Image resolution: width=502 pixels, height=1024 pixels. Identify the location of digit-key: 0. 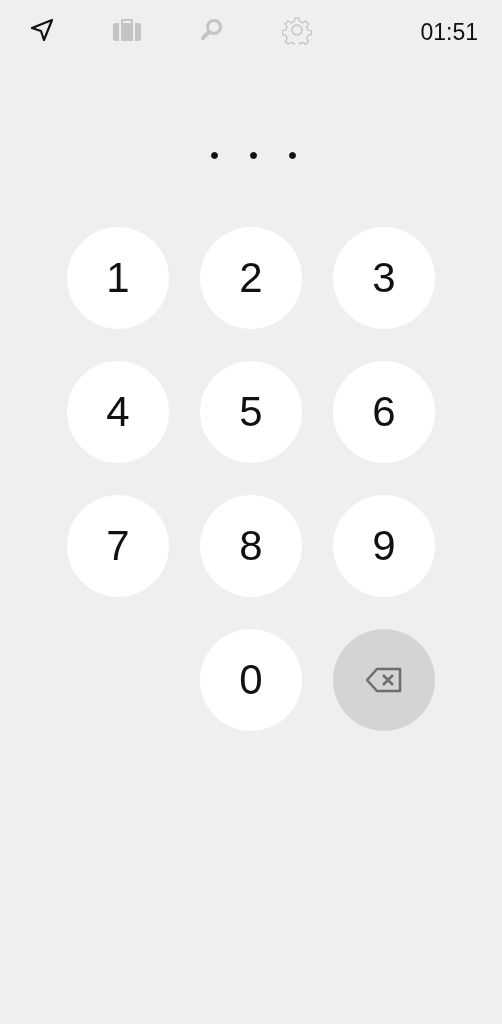
(251, 680).